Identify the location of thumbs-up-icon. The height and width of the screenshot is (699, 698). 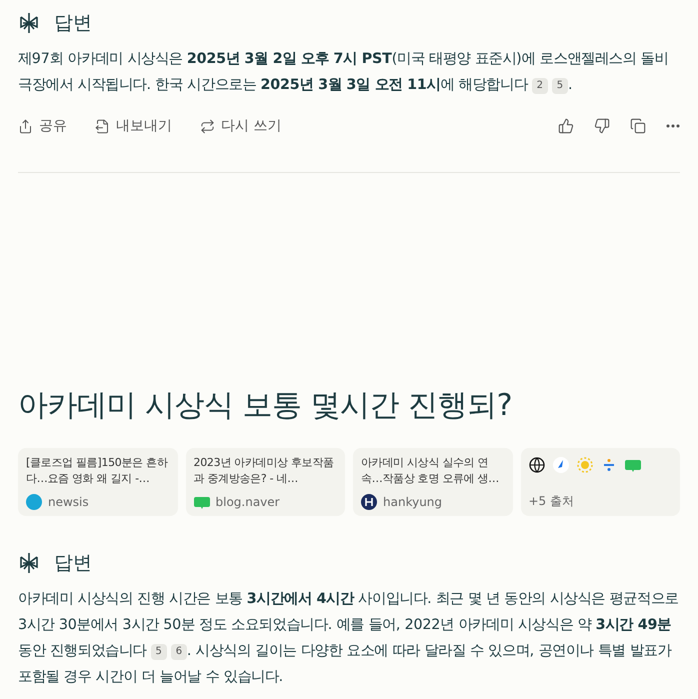
(566, 126).